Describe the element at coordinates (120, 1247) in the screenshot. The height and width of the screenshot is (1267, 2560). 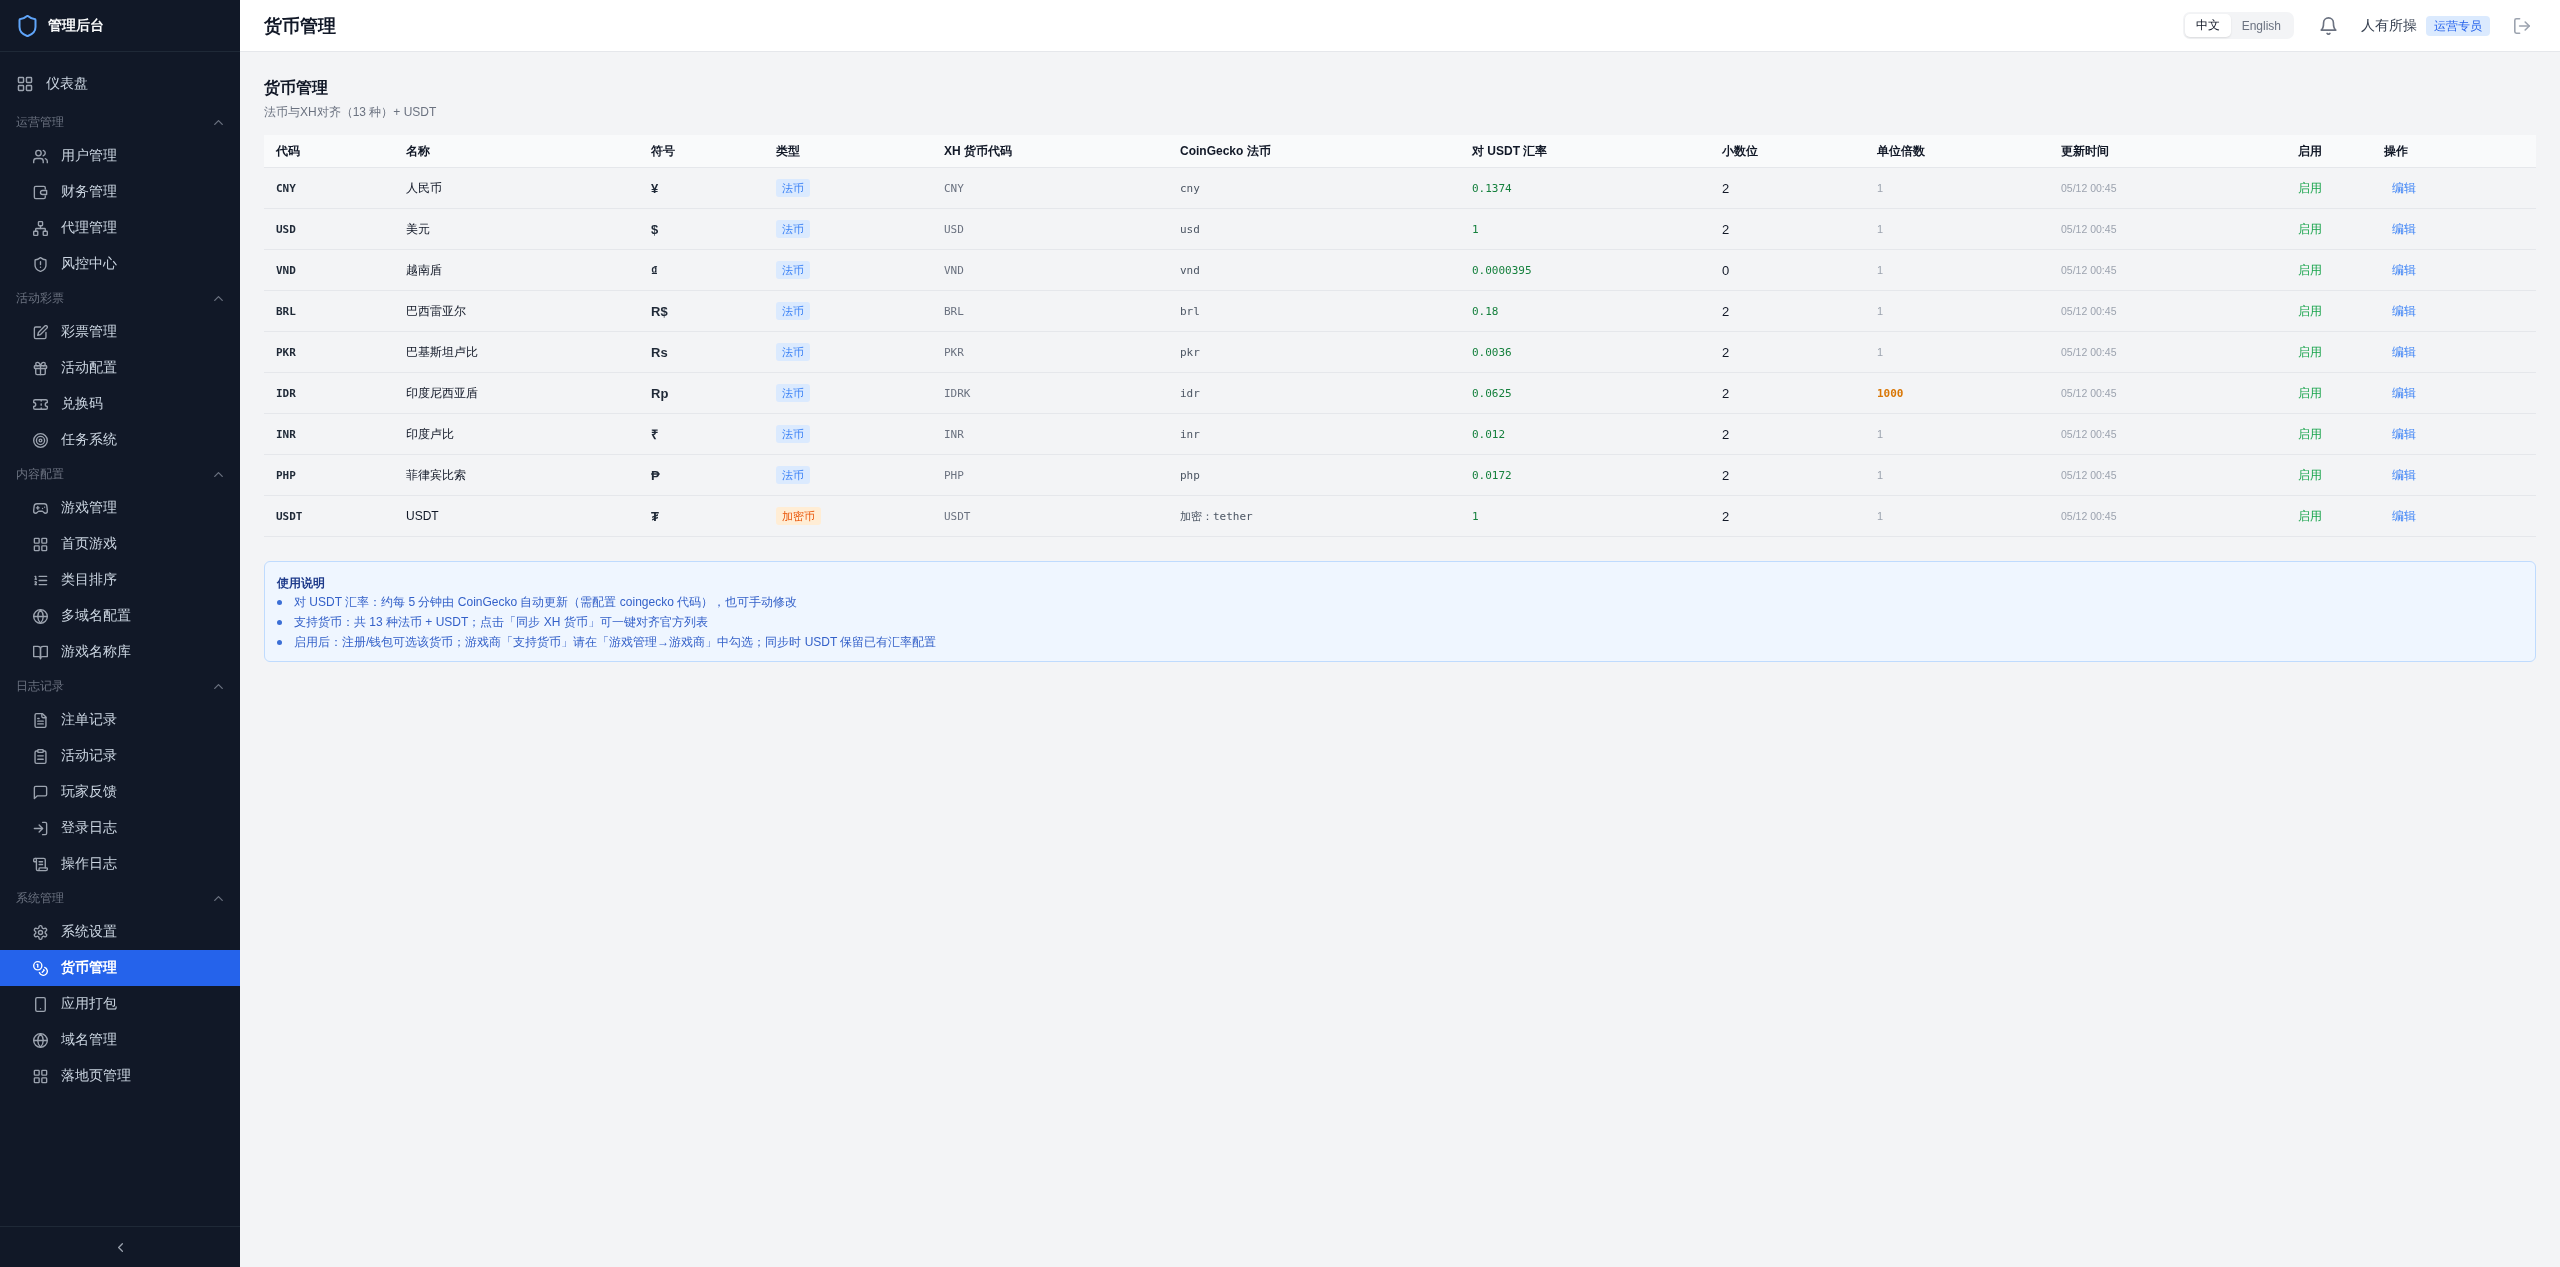
I see `collapse-chevron-icon` at that location.